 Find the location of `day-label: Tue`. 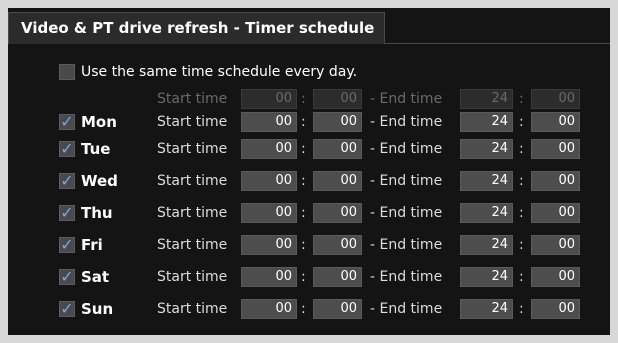

day-label: Tue is located at coordinates (96, 149).